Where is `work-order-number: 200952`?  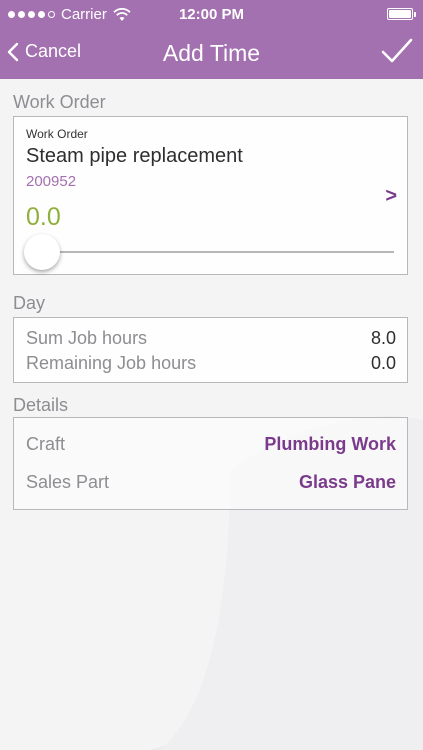 work-order-number: 200952 is located at coordinates (51, 181).